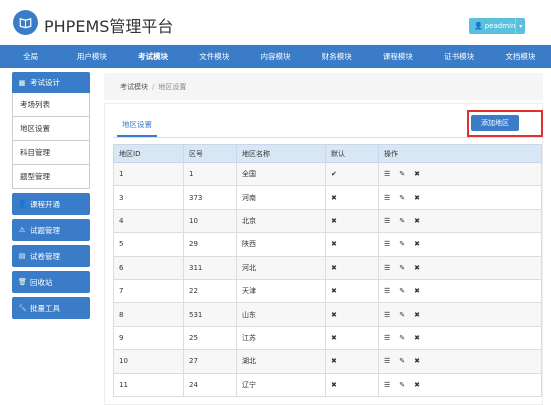 The width and height of the screenshot is (551, 405). Describe the element at coordinates (210, 267) in the screenshot. I see `cell-code: 311` at that location.